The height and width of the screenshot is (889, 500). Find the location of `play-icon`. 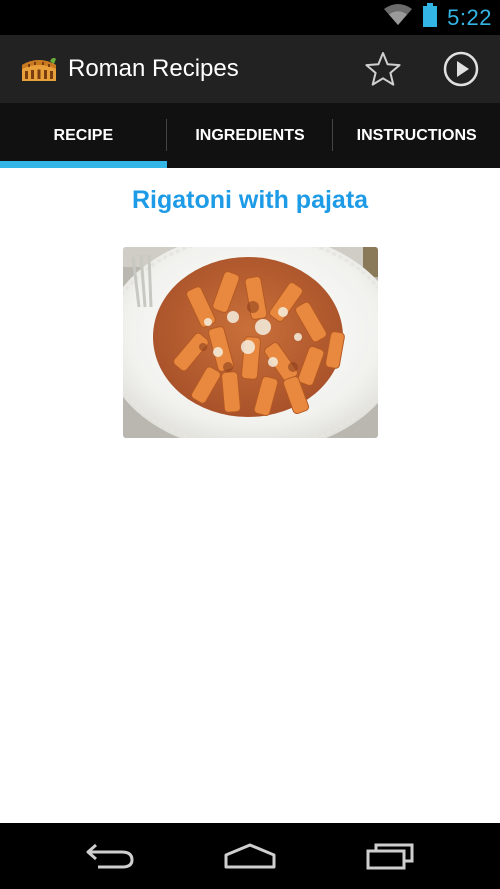

play-icon is located at coordinates (461, 69).